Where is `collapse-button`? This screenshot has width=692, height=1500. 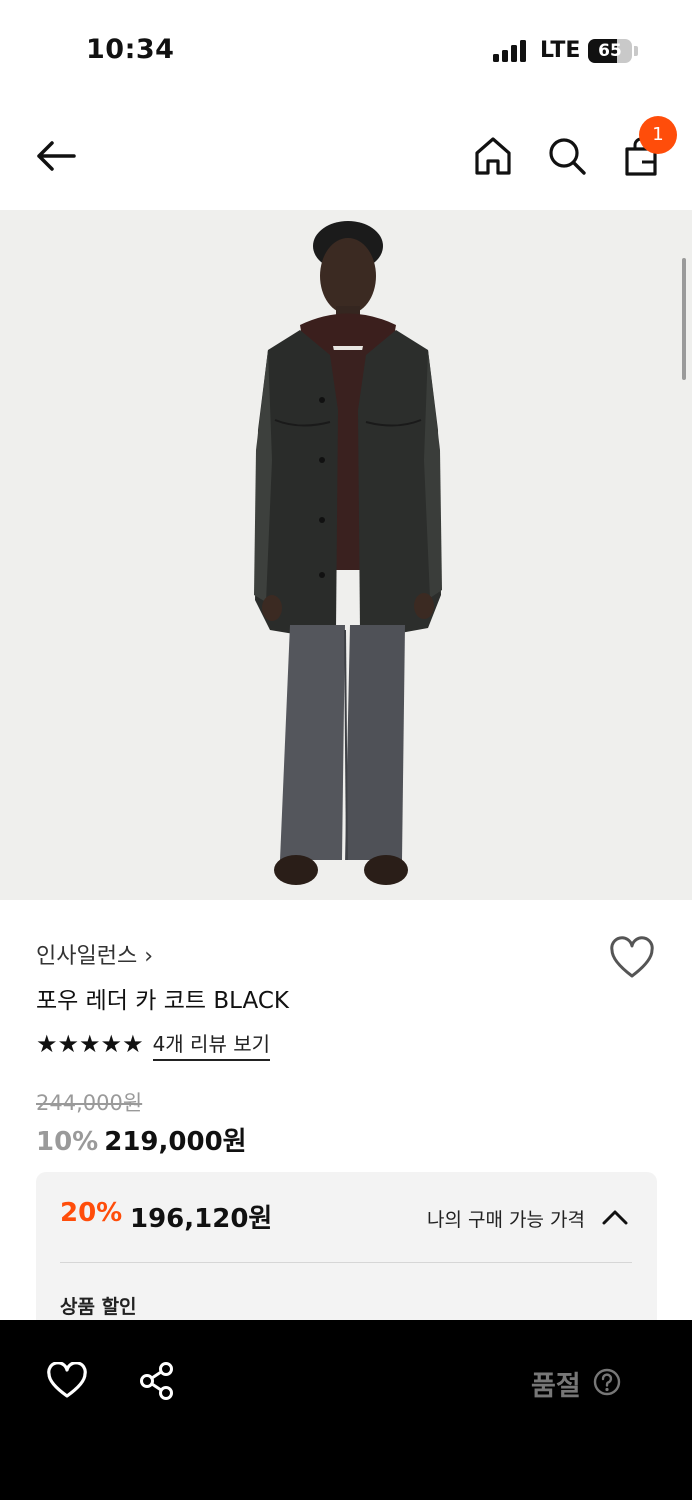
collapse-button is located at coordinates (615, 1217).